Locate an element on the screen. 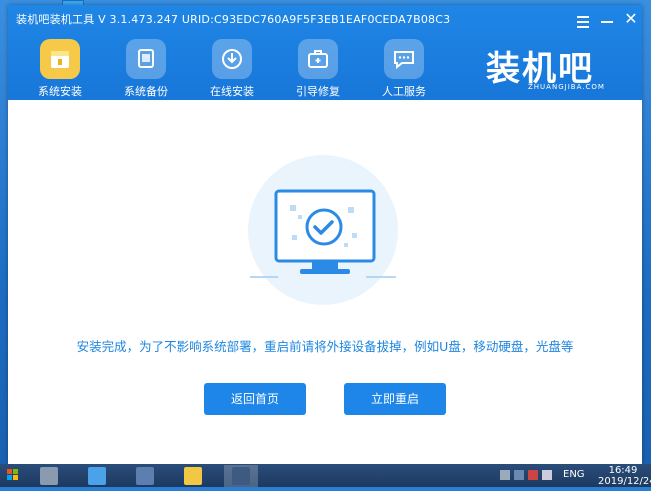  nav-item-online-install: 在线安装 is located at coordinates (232, 67).